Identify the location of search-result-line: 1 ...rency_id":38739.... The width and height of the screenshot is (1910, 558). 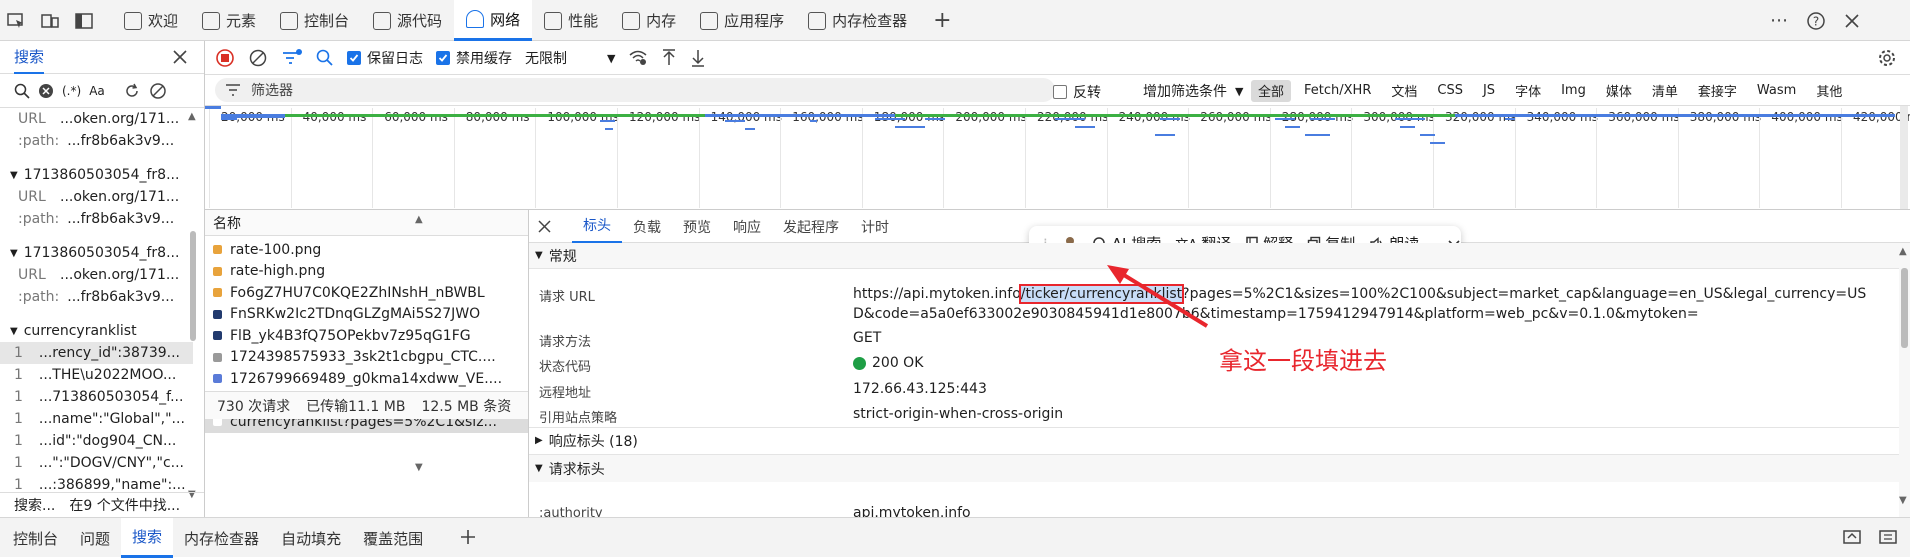
(96, 353).